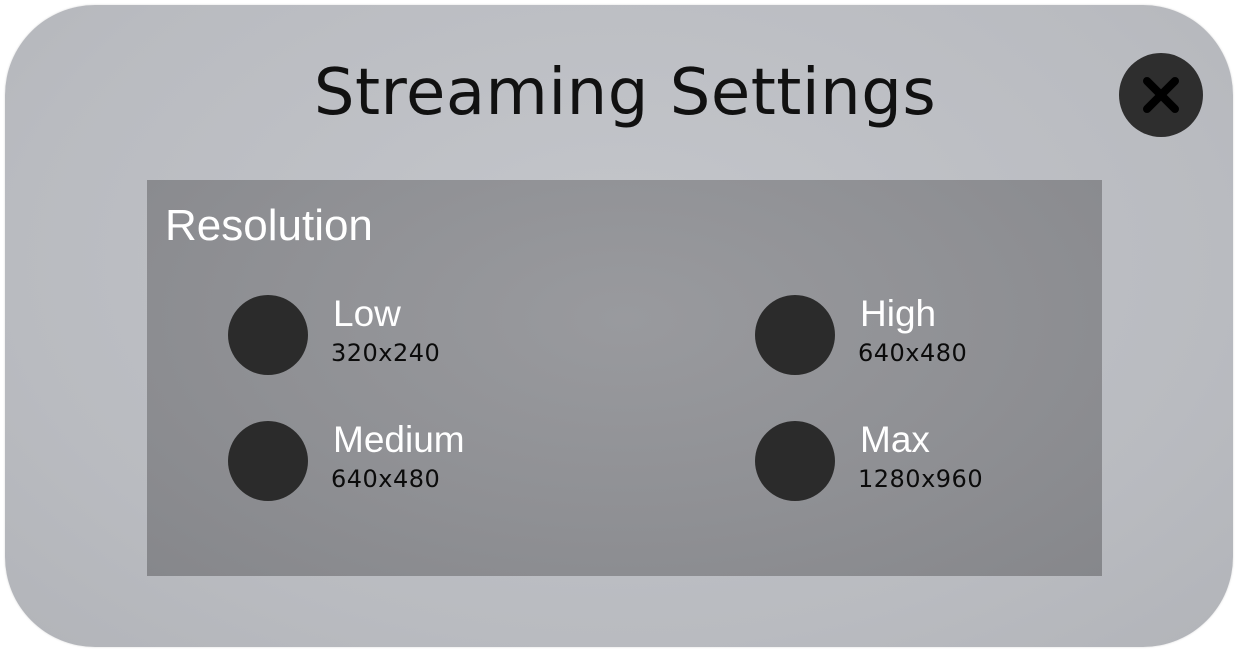 This screenshot has width=1245, height=654. I want to click on option-resolution-medium: 640x480, so click(386, 479).